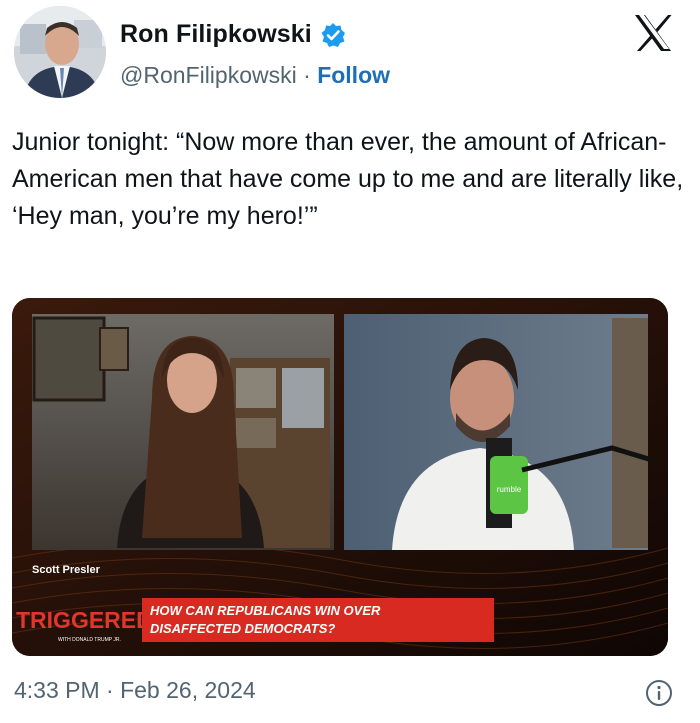 The image size is (700, 723). I want to click on tweet-header: Ron Filipkowski @RonFilipkowski · Follow, so click(350, 54).